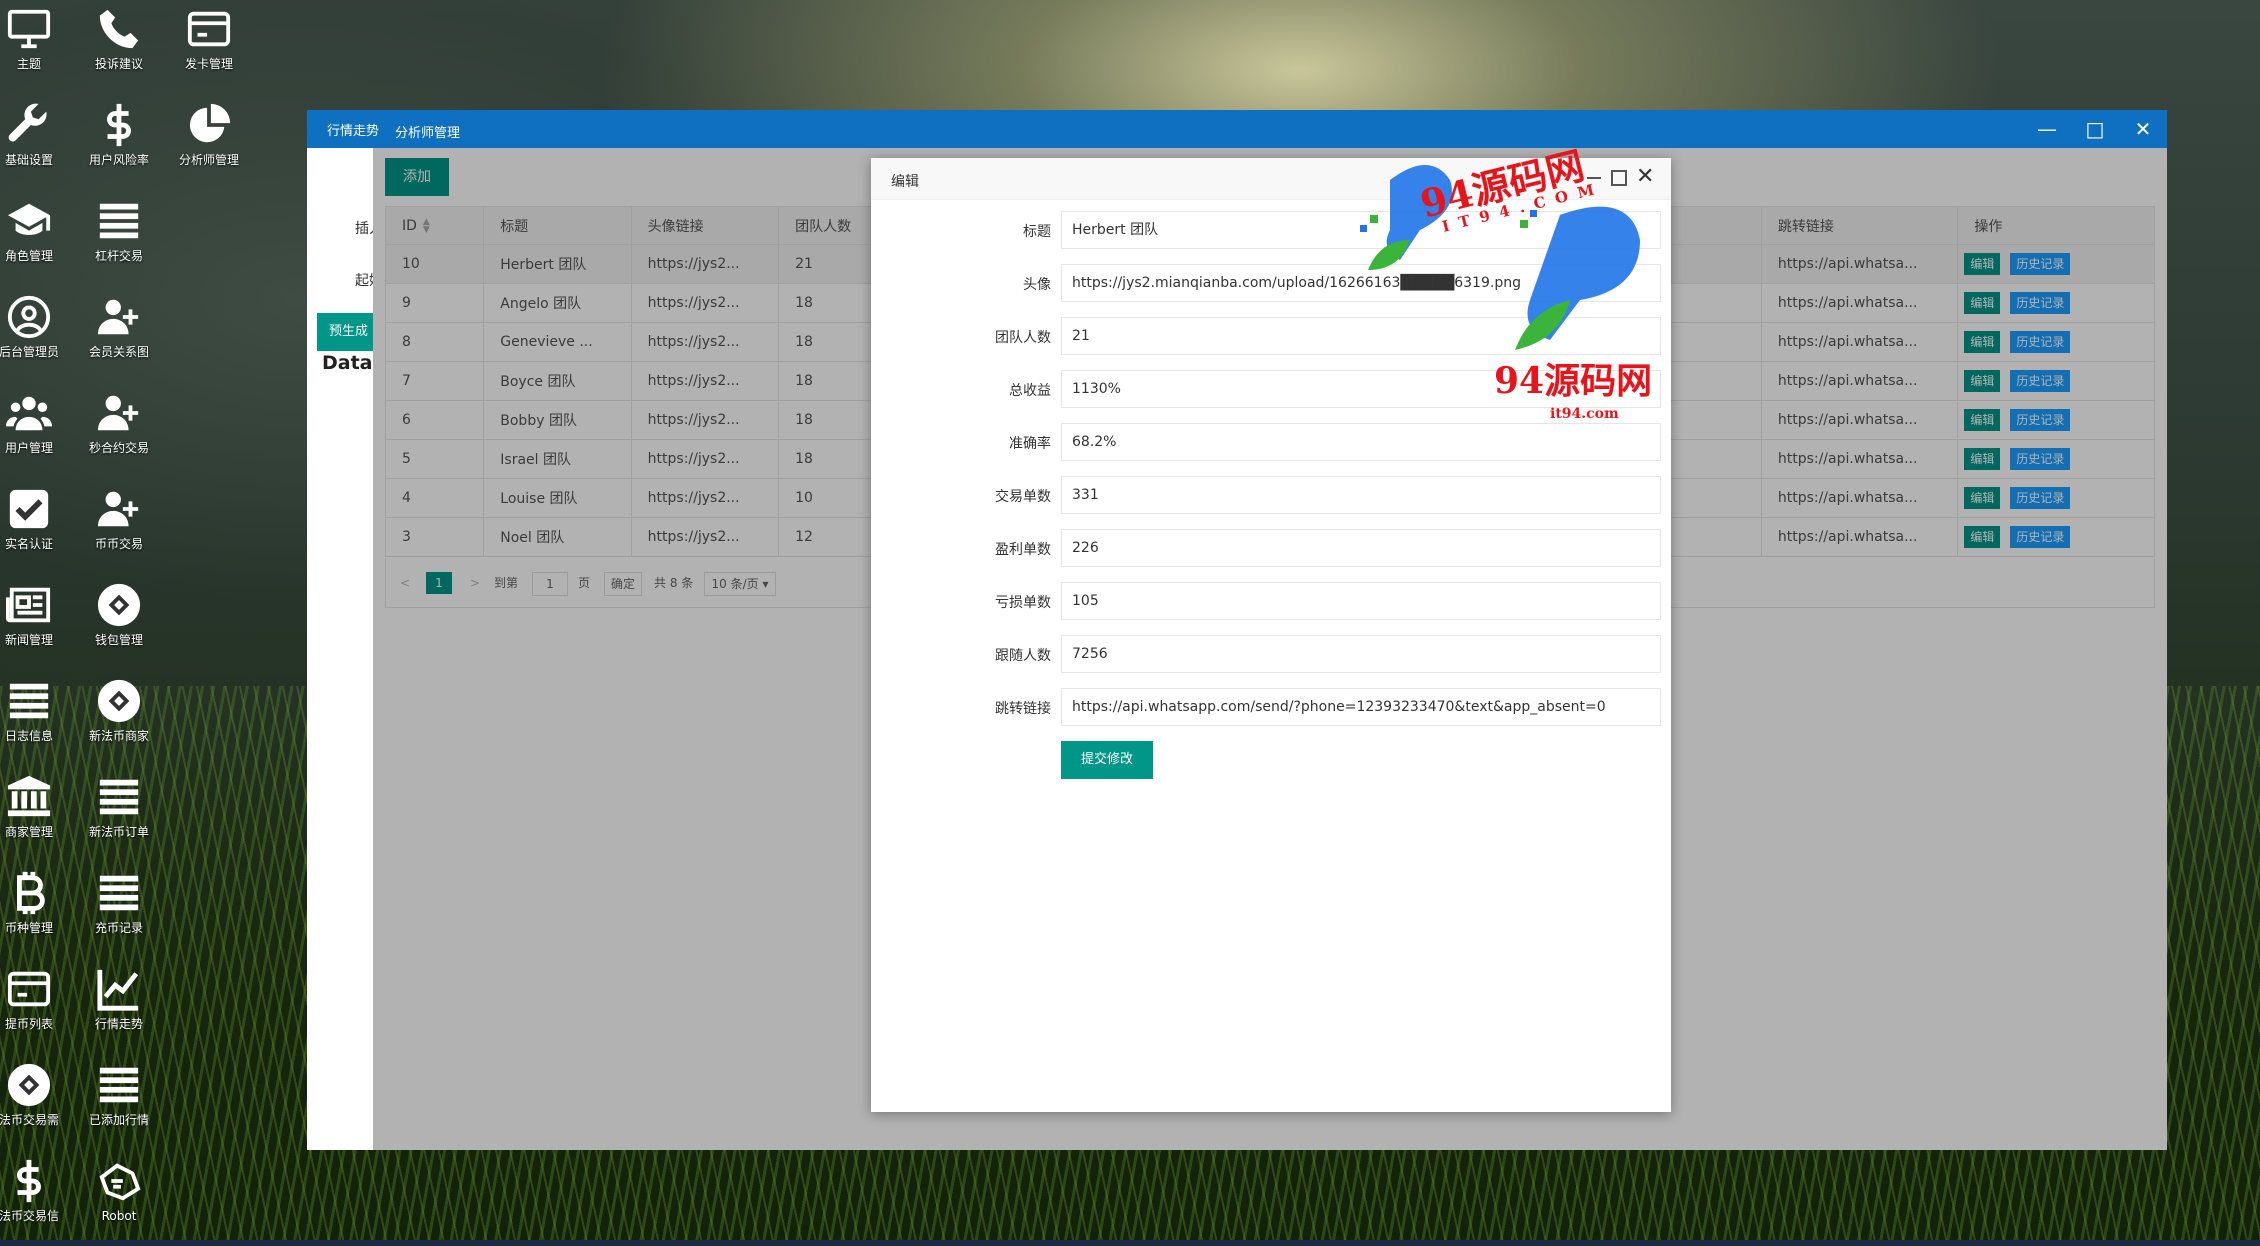  I want to click on field-input: 68.2%, so click(1361, 442).